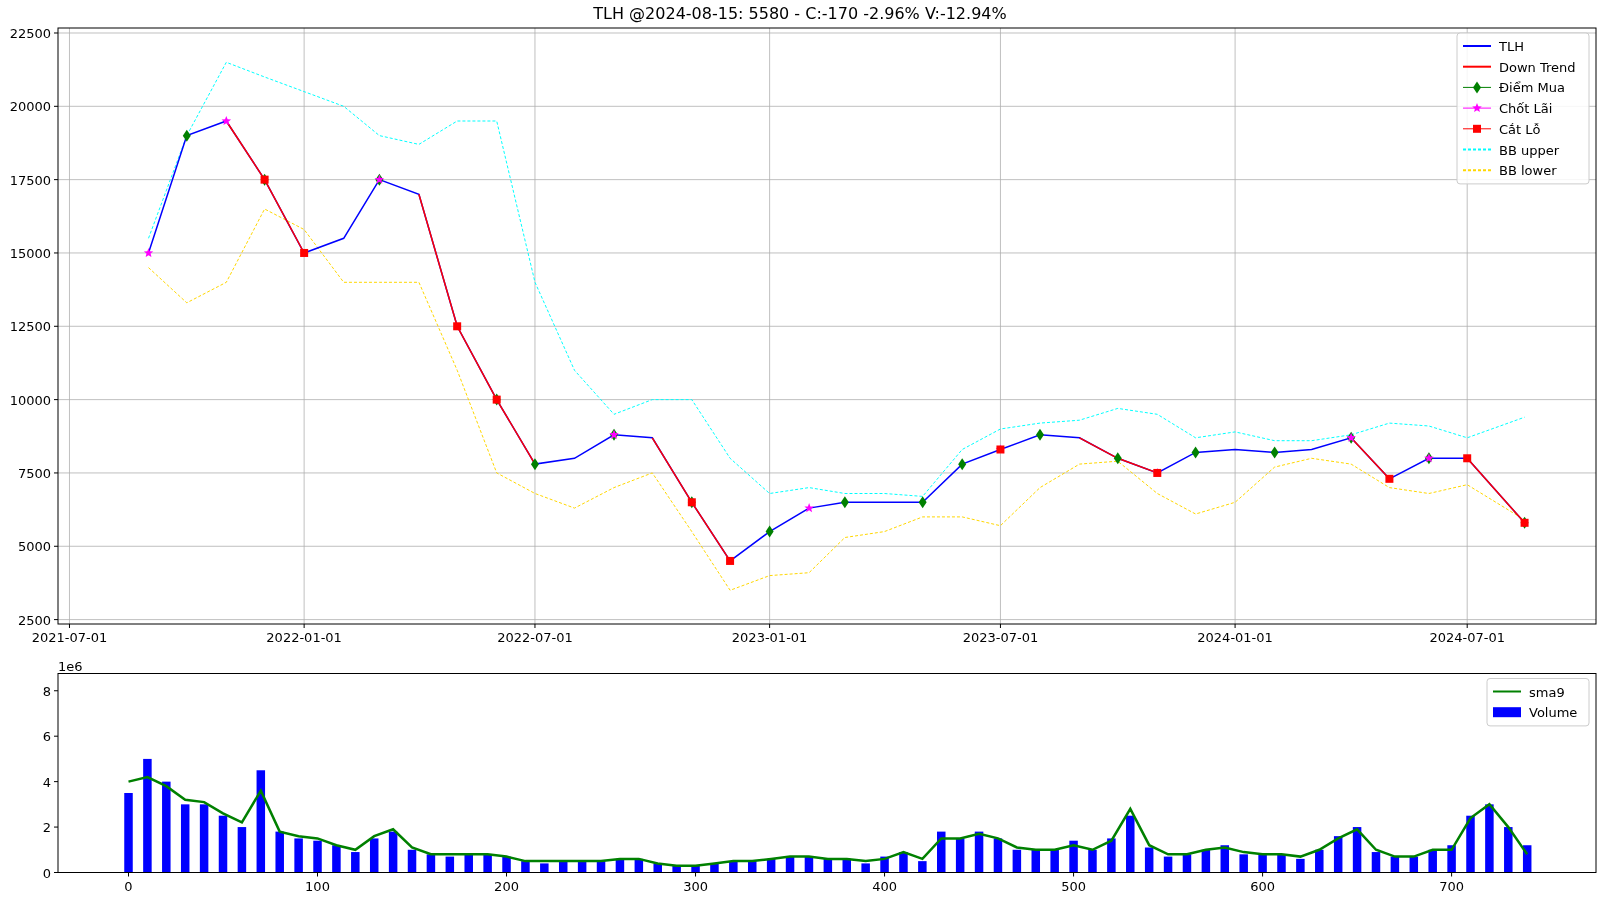 The width and height of the screenshot is (1600, 900). Describe the element at coordinates (1451, 886) in the screenshot. I see `tick-label: 700` at that location.